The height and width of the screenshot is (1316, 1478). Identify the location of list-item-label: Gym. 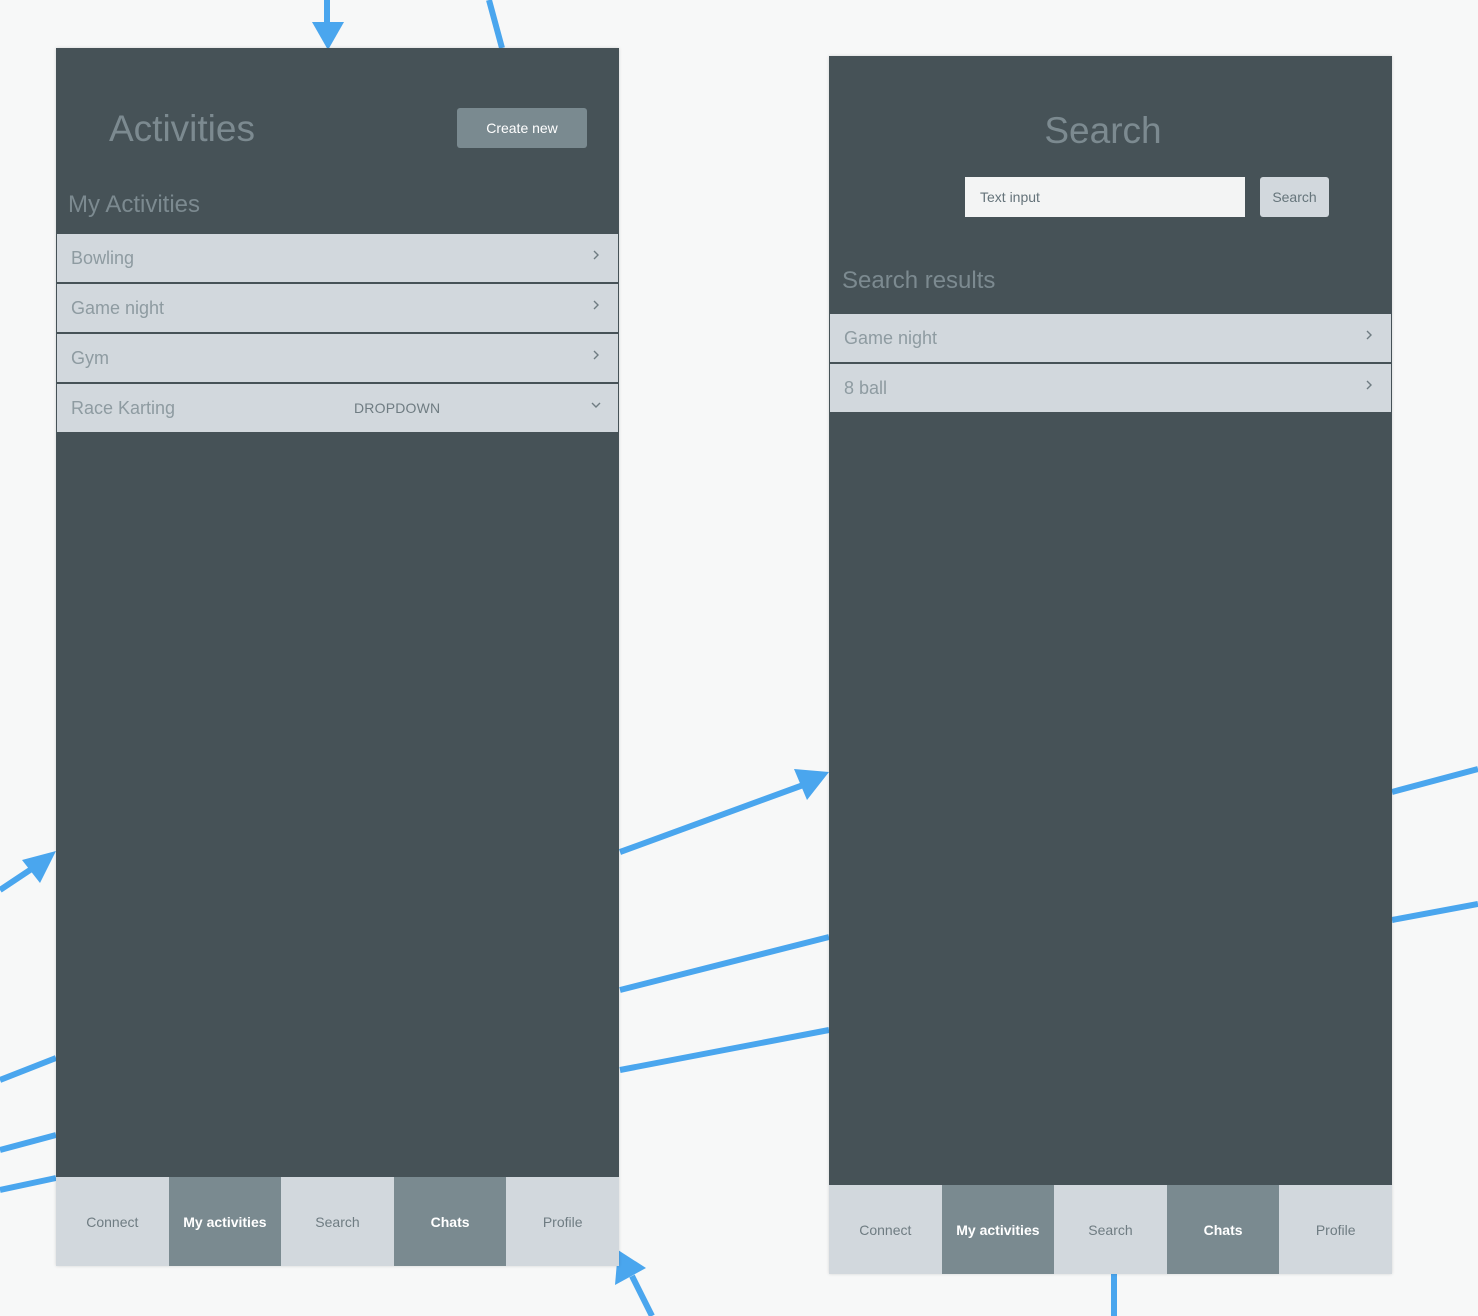
(90, 358).